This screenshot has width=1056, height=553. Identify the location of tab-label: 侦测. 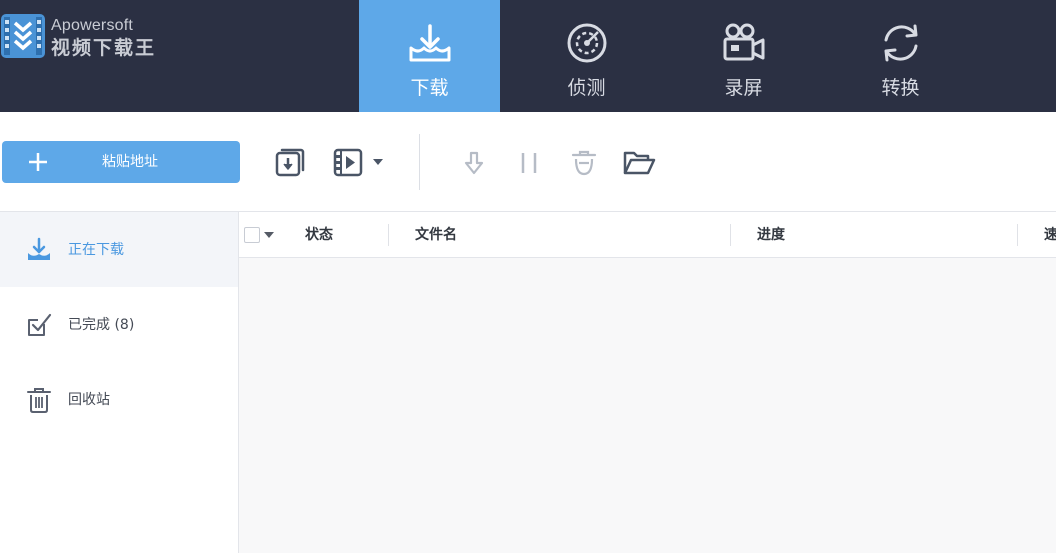
(586, 88).